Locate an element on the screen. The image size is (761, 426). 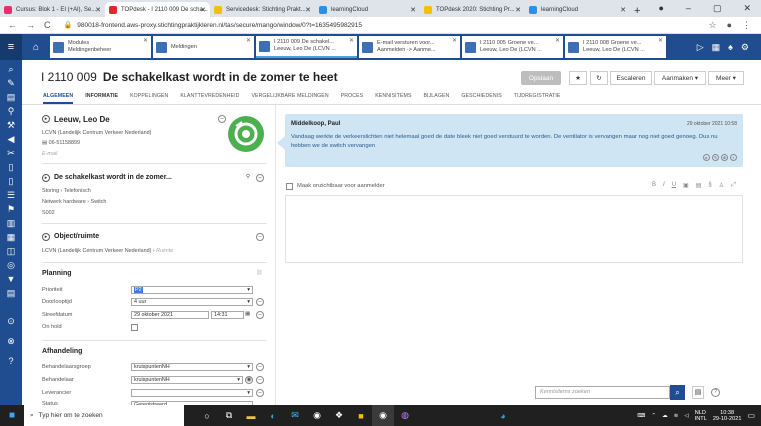
room-field: Ruimte is located at coordinates (164, 251).